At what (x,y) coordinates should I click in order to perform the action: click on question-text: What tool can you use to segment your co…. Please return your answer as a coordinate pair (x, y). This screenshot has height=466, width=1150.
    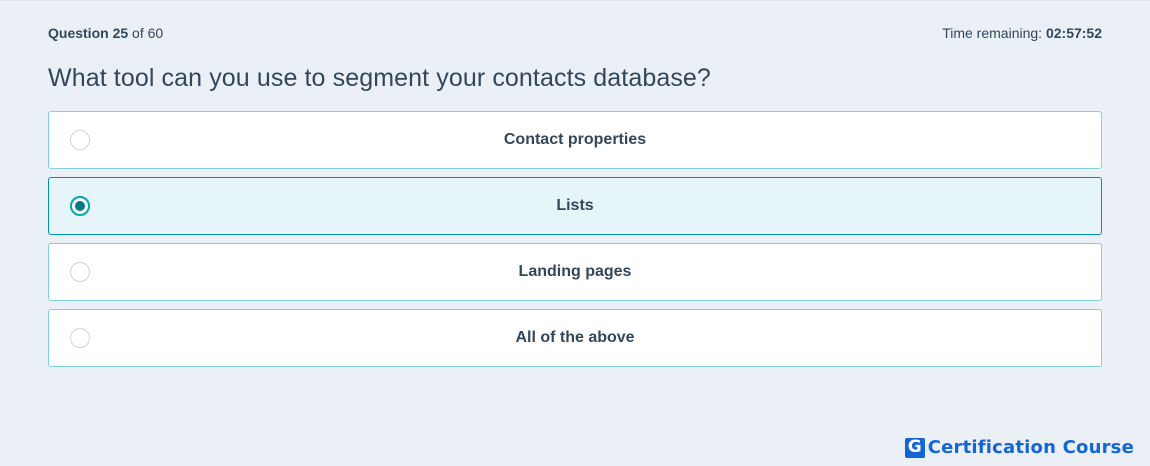
    Looking at the image, I should click on (379, 78).